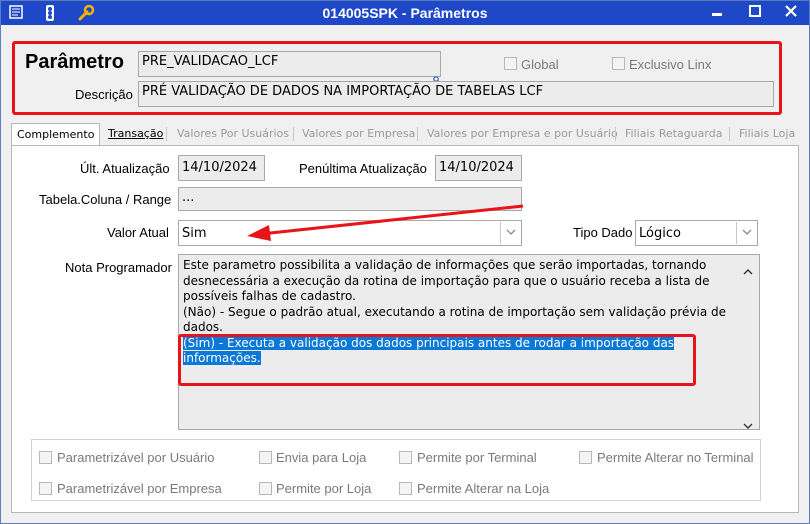 The height and width of the screenshot is (524, 810). Describe the element at coordinates (746, 233) in the screenshot. I see `chevron-down-icon` at that location.